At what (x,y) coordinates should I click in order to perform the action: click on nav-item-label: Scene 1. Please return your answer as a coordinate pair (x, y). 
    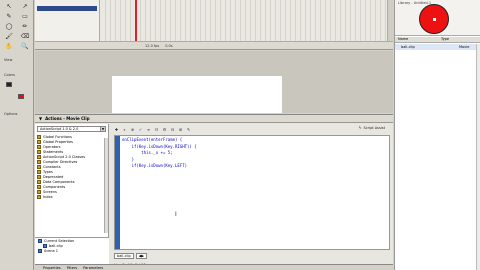
    Looking at the image, I should click on (51, 250).